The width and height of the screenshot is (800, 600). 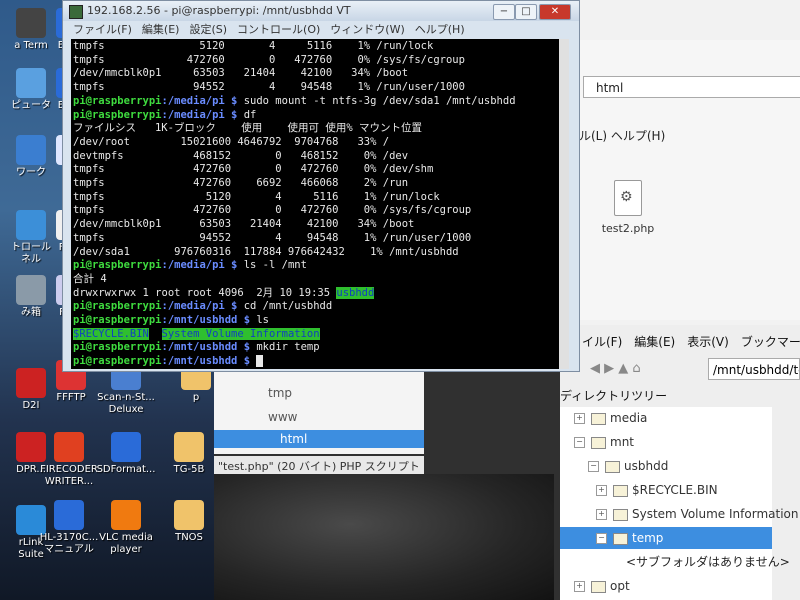 I want to click on terminal-menubar: ファイル(F) 編集(E) 設定(S) コントロール(O) ウィンドウ(W) ヘルプ(H), so click(x=321, y=30).